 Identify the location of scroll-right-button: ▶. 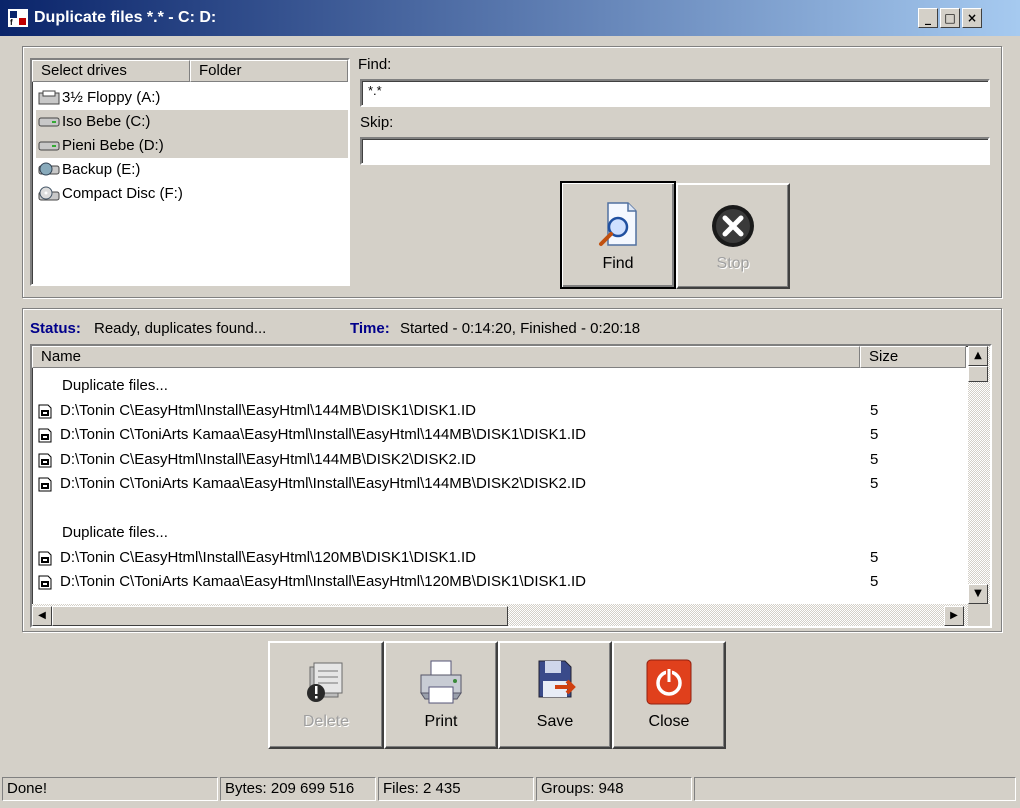
(954, 616).